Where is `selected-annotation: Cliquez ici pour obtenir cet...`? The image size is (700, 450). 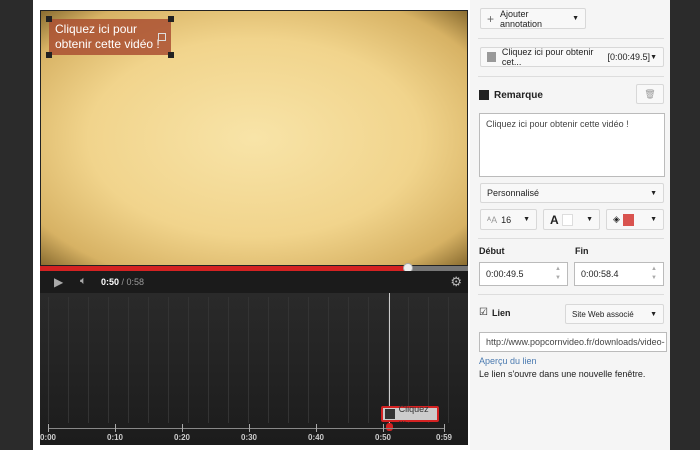
selected-annotation: Cliquez ici pour obtenir cet... is located at coordinates (547, 57).